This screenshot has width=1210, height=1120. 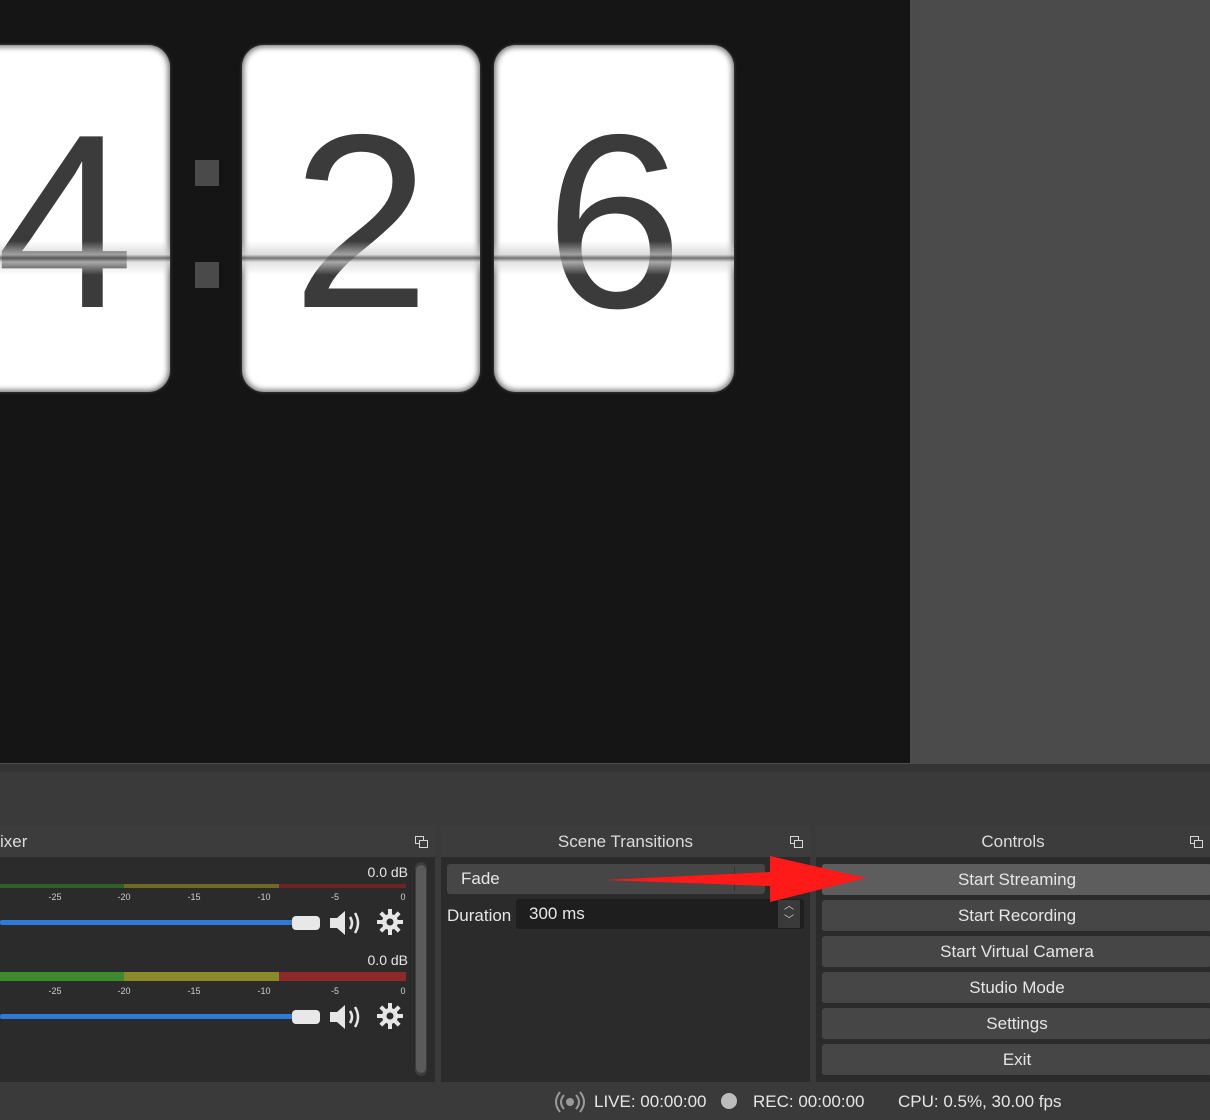 What do you see at coordinates (1016, 951) in the screenshot?
I see `start-virtual-camera-button: Start Virtual Camera` at bounding box center [1016, 951].